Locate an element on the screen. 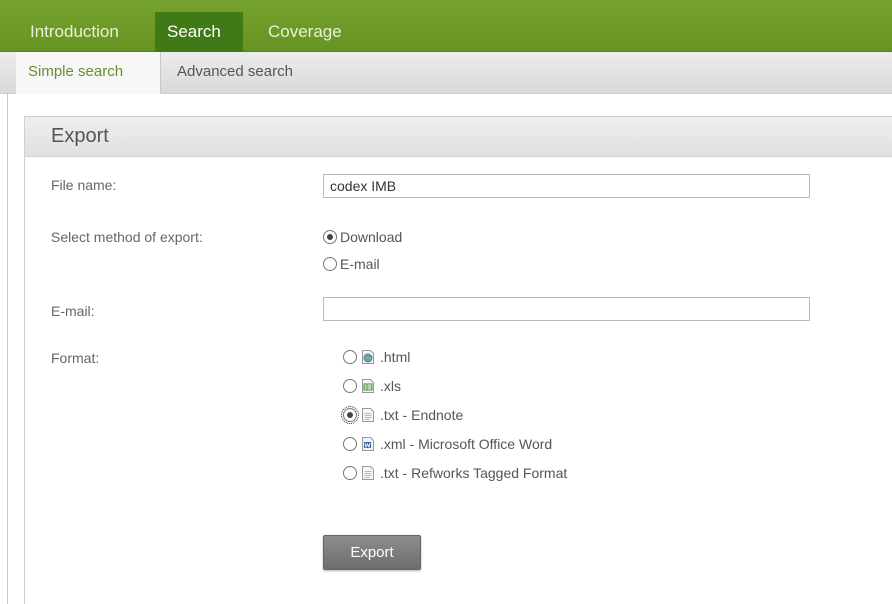 This screenshot has width=892, height=604. email-label: E-mail: is located at coordinates (73, 311).